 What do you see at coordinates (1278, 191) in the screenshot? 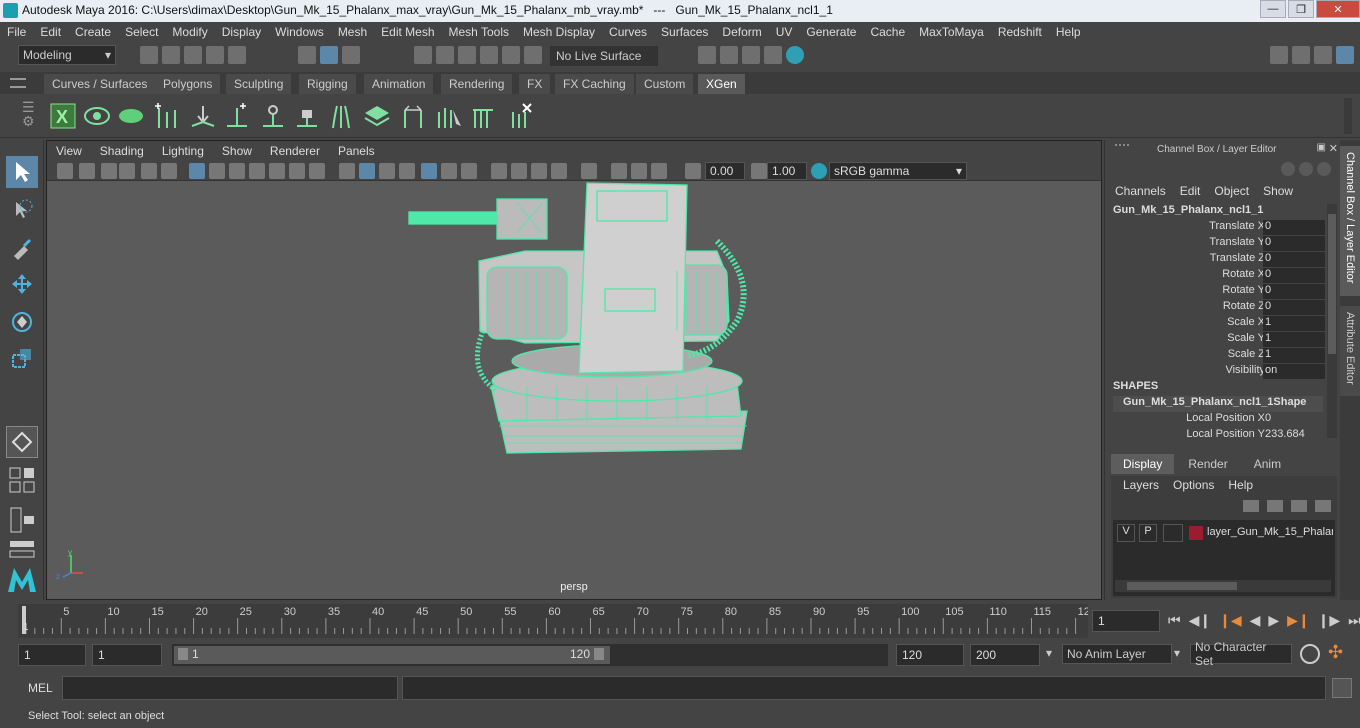
I see `ch-menu-show: Show` at bounding box center [1278, 191].